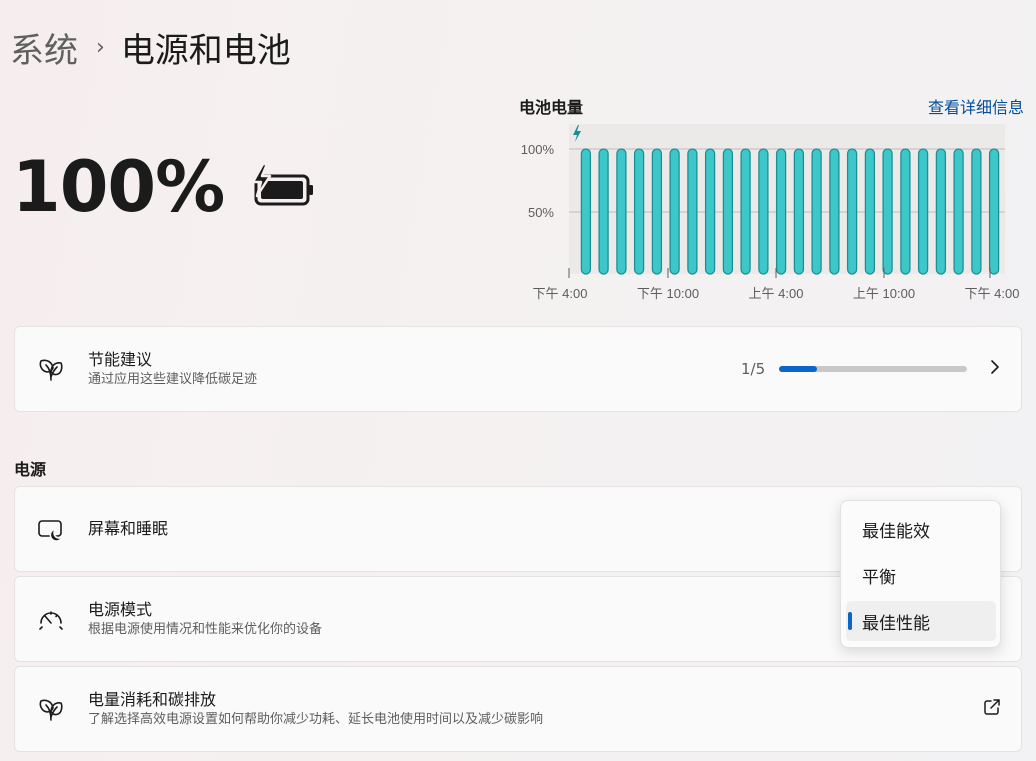  I want to click on power-mode-subtitle: 根据电源使用情况和性能来优化你的设备, so click(205, 629).